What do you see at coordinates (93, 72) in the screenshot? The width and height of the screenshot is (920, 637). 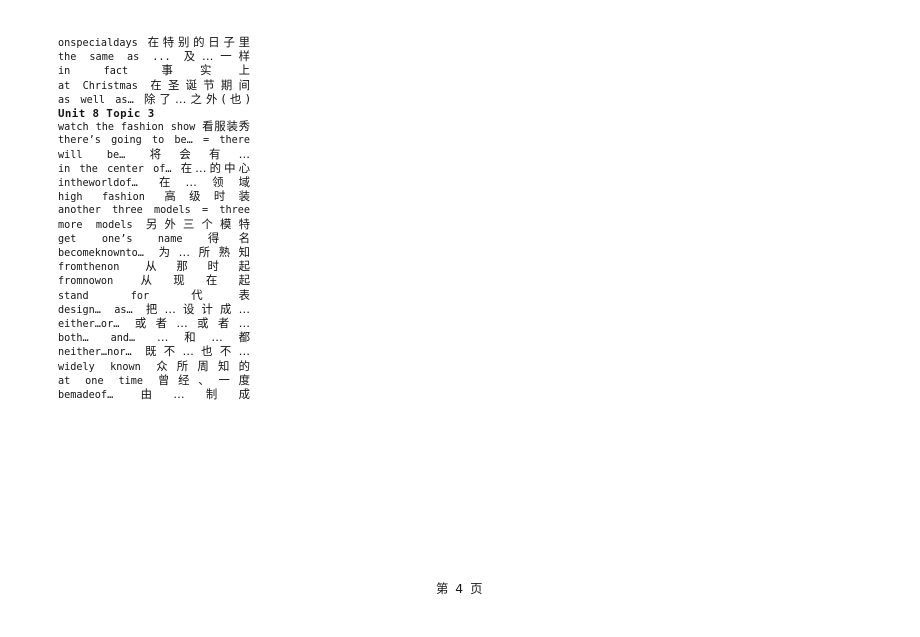 I see `vocab-entry-english: in fact` at bounding box center [93, 72].